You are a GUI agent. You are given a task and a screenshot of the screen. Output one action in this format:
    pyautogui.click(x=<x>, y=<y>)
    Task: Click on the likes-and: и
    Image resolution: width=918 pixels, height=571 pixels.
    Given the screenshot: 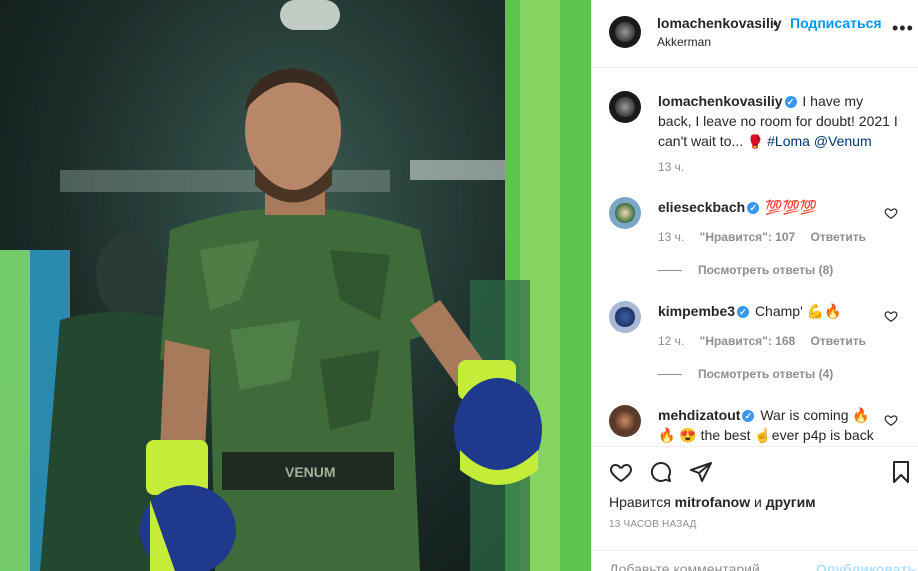 What is the action you would take?
    pyautogui.click(x=758, y=502)
    